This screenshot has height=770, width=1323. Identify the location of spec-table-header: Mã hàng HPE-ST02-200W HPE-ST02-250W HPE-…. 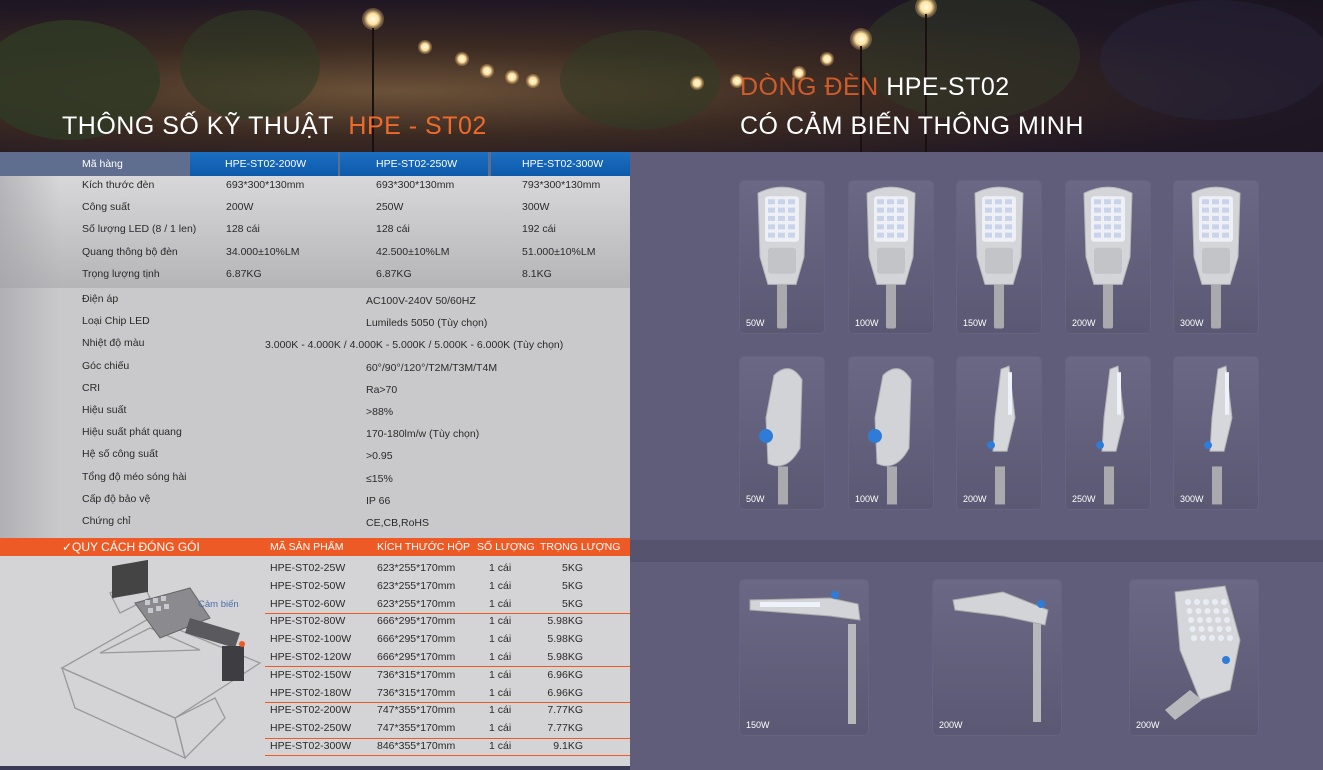
(315, 164).